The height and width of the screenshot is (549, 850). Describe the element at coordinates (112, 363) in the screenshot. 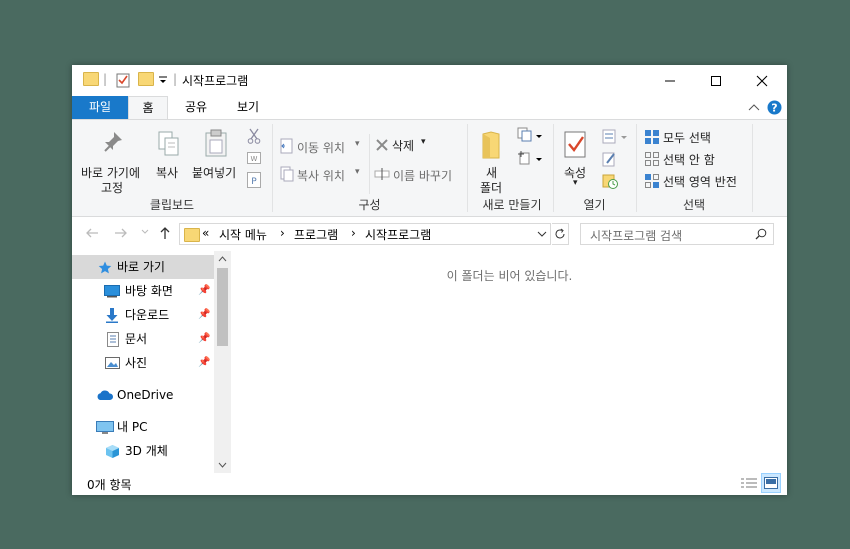

I see `pictures-icon` at that location.